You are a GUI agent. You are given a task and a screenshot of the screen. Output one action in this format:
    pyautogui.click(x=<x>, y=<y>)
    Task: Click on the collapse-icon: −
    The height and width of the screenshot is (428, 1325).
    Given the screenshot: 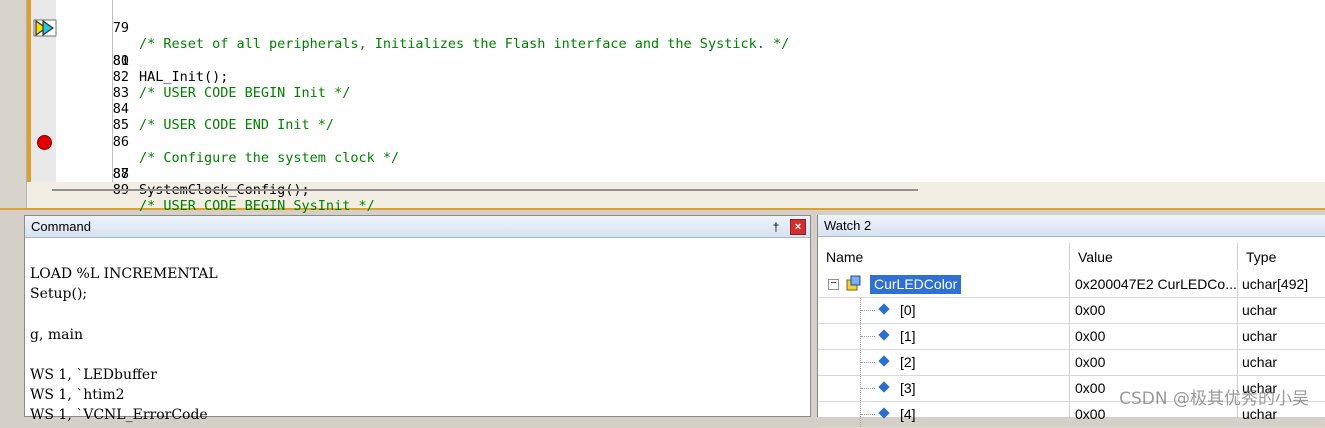 What is the action you would take?
    pyautogui.click(x=833, y=284)
    